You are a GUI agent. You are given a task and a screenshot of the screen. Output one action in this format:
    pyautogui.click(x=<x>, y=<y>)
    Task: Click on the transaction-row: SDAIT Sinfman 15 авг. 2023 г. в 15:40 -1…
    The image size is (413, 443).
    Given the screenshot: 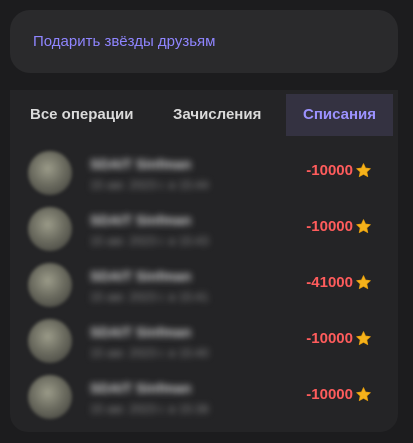 What is the action you would take?
    pyautogui.click(x=204, y=342)
    